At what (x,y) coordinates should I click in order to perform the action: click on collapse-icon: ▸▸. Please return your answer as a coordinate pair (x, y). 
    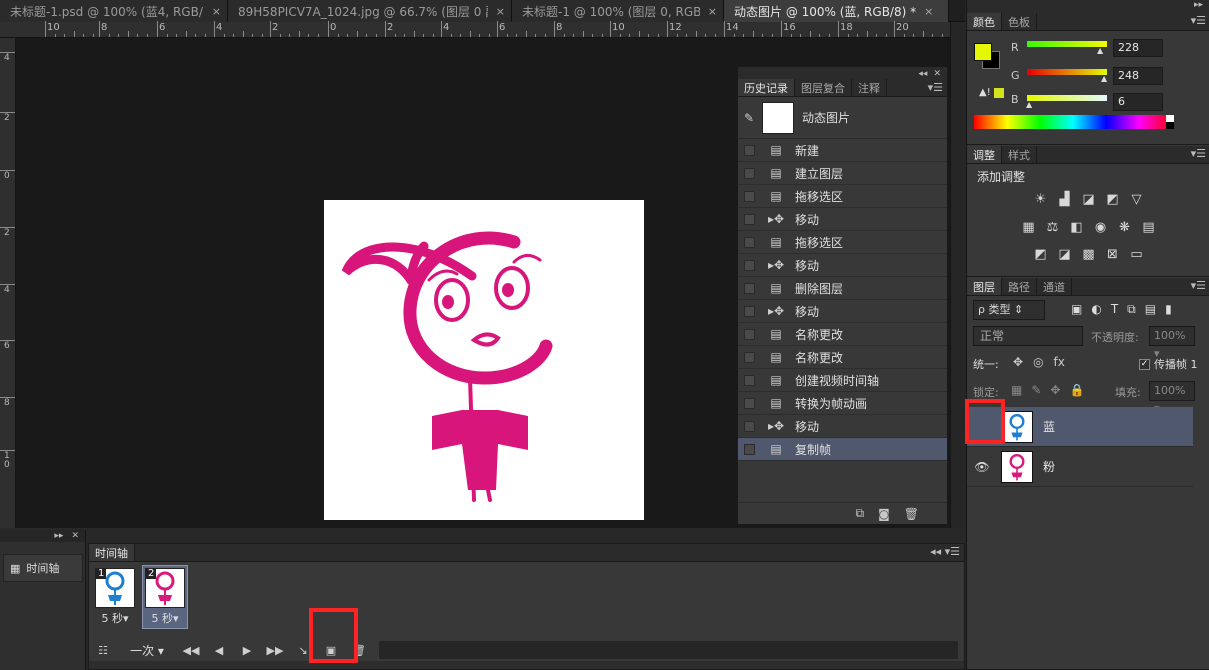
    Looking at the image, I should click on (1198, 5).